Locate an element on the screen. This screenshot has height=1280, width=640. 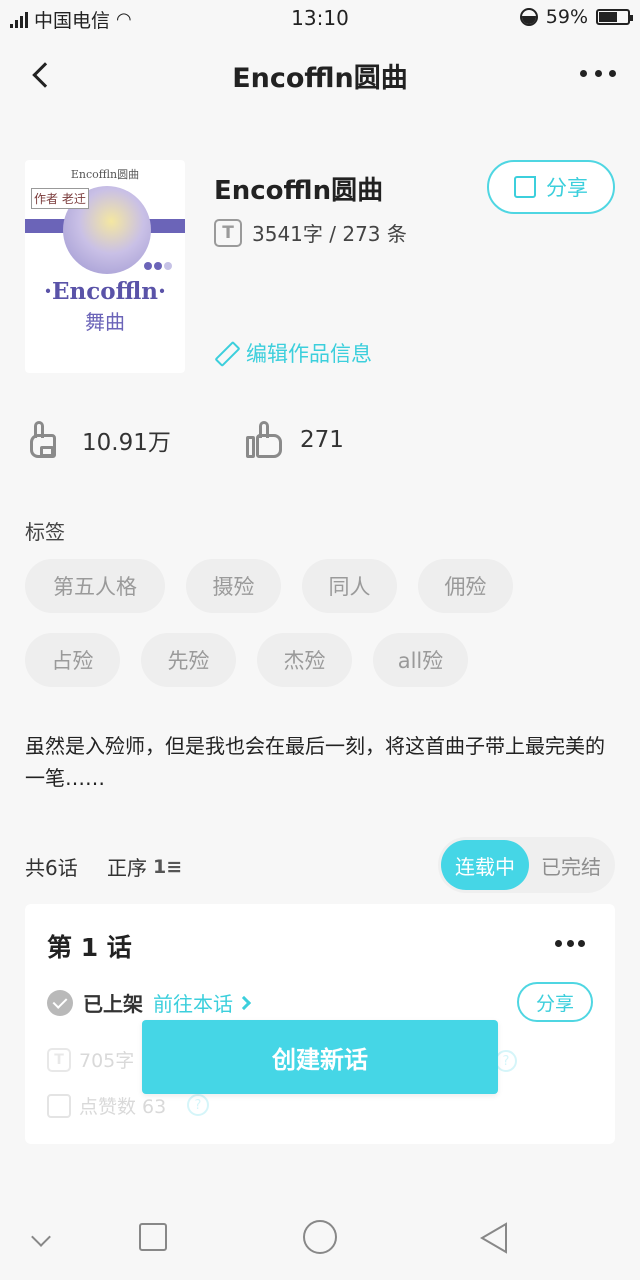
word-stats: T 3541字 / 273 条 is located at coordinates (310, 232).